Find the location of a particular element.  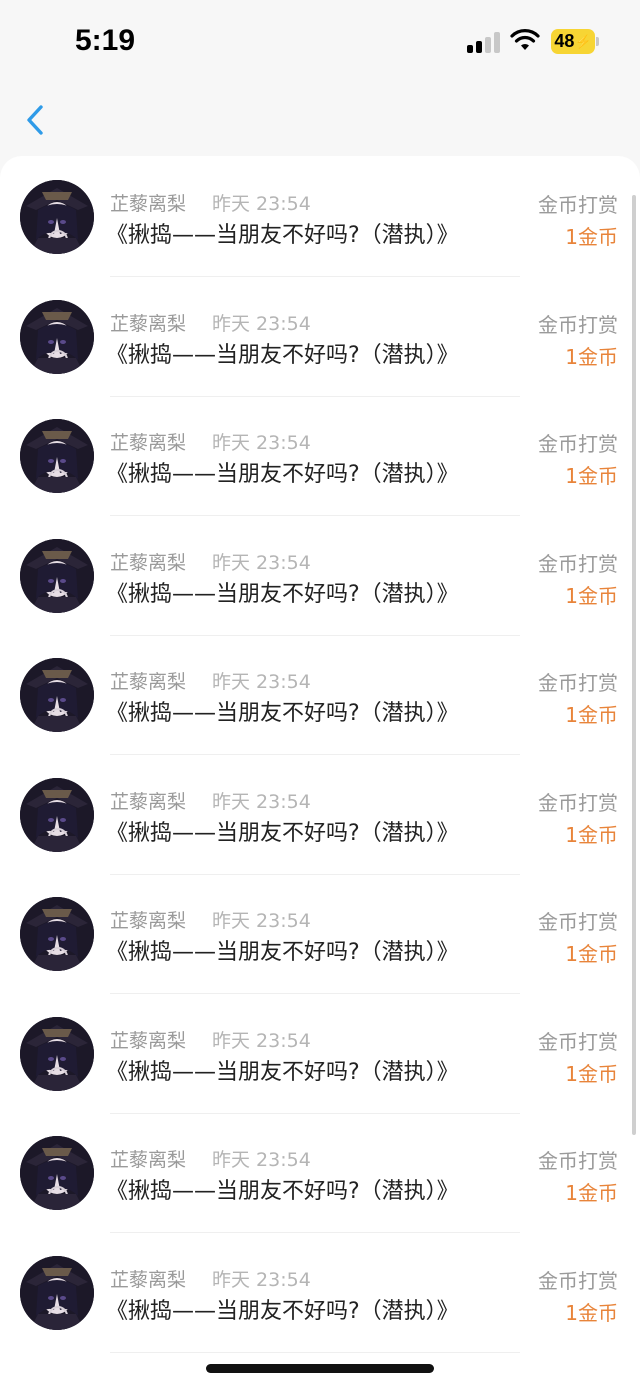

battery-icon: 48 ⚡ is located at coordinates (573, 41).